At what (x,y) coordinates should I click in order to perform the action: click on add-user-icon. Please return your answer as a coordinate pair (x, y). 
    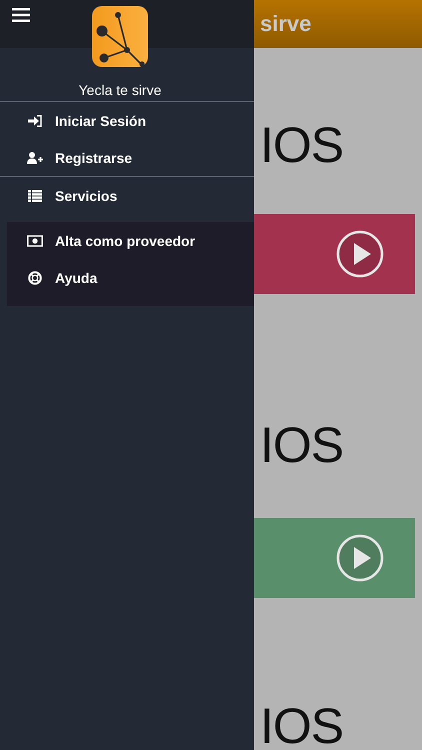
    Looking at the image, I should click on (35, 158).